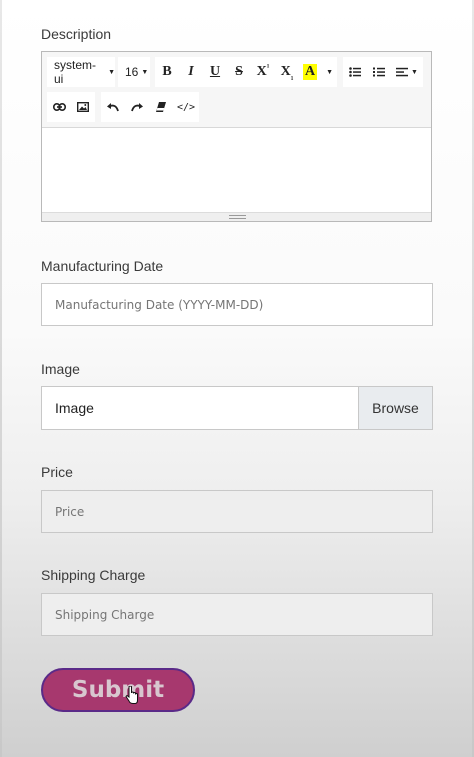 This screenshot has height=757, width=474. I want to click on description-label: Description, so click(76, 34).